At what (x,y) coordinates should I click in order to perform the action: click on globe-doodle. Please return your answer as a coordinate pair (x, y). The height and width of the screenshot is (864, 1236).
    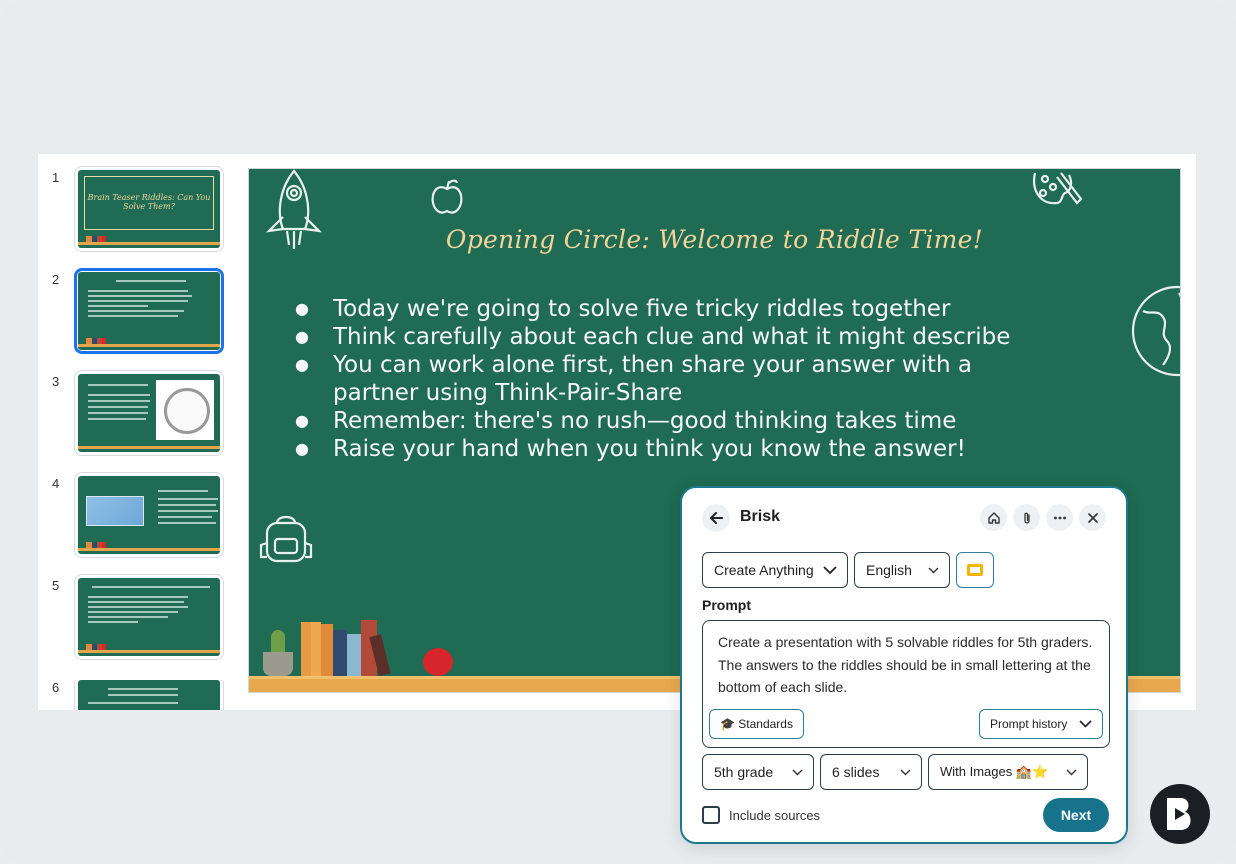
    Looking at the image, I should click on (1155, 331).